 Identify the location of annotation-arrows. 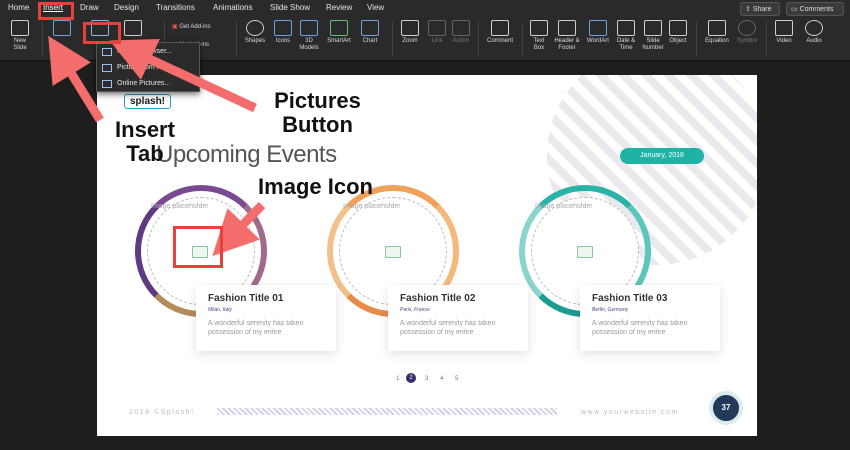
(157, 146).